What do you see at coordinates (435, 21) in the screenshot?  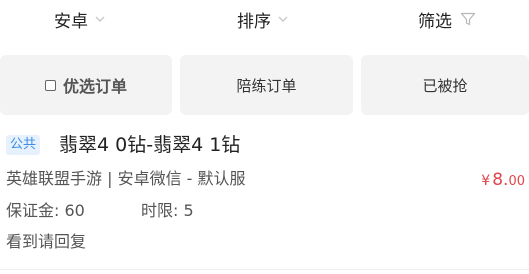 I see `filter-button-label: 筛选` at bounding box center [435, 21].